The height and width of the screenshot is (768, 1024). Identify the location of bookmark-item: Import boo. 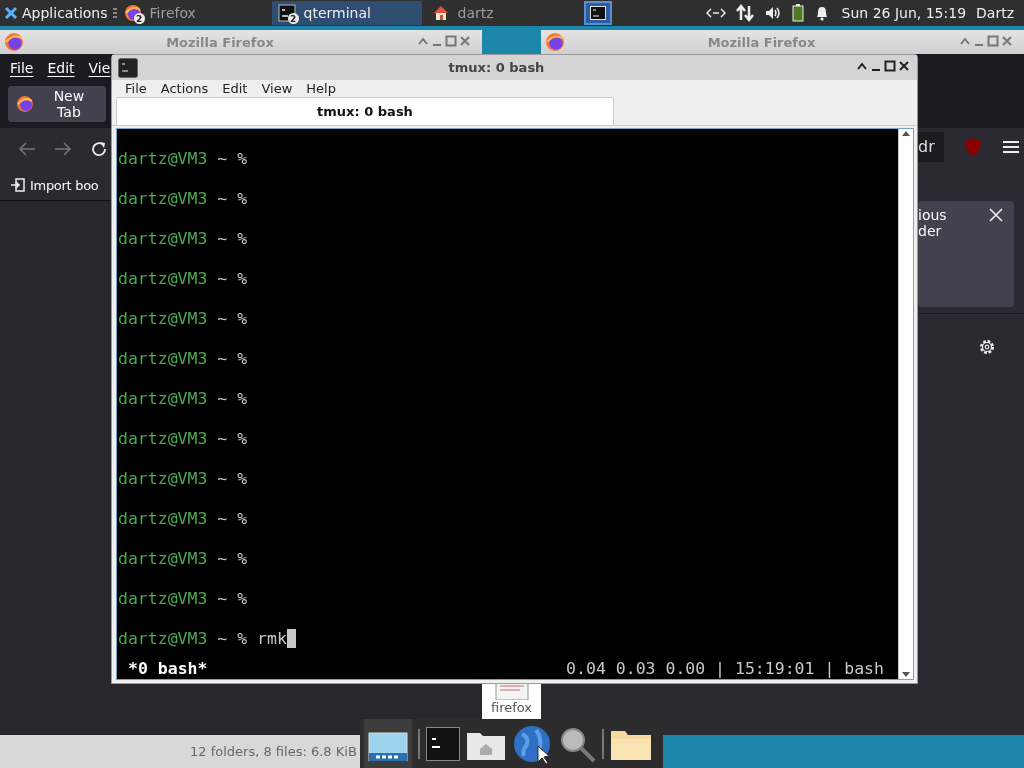
(64, 185).